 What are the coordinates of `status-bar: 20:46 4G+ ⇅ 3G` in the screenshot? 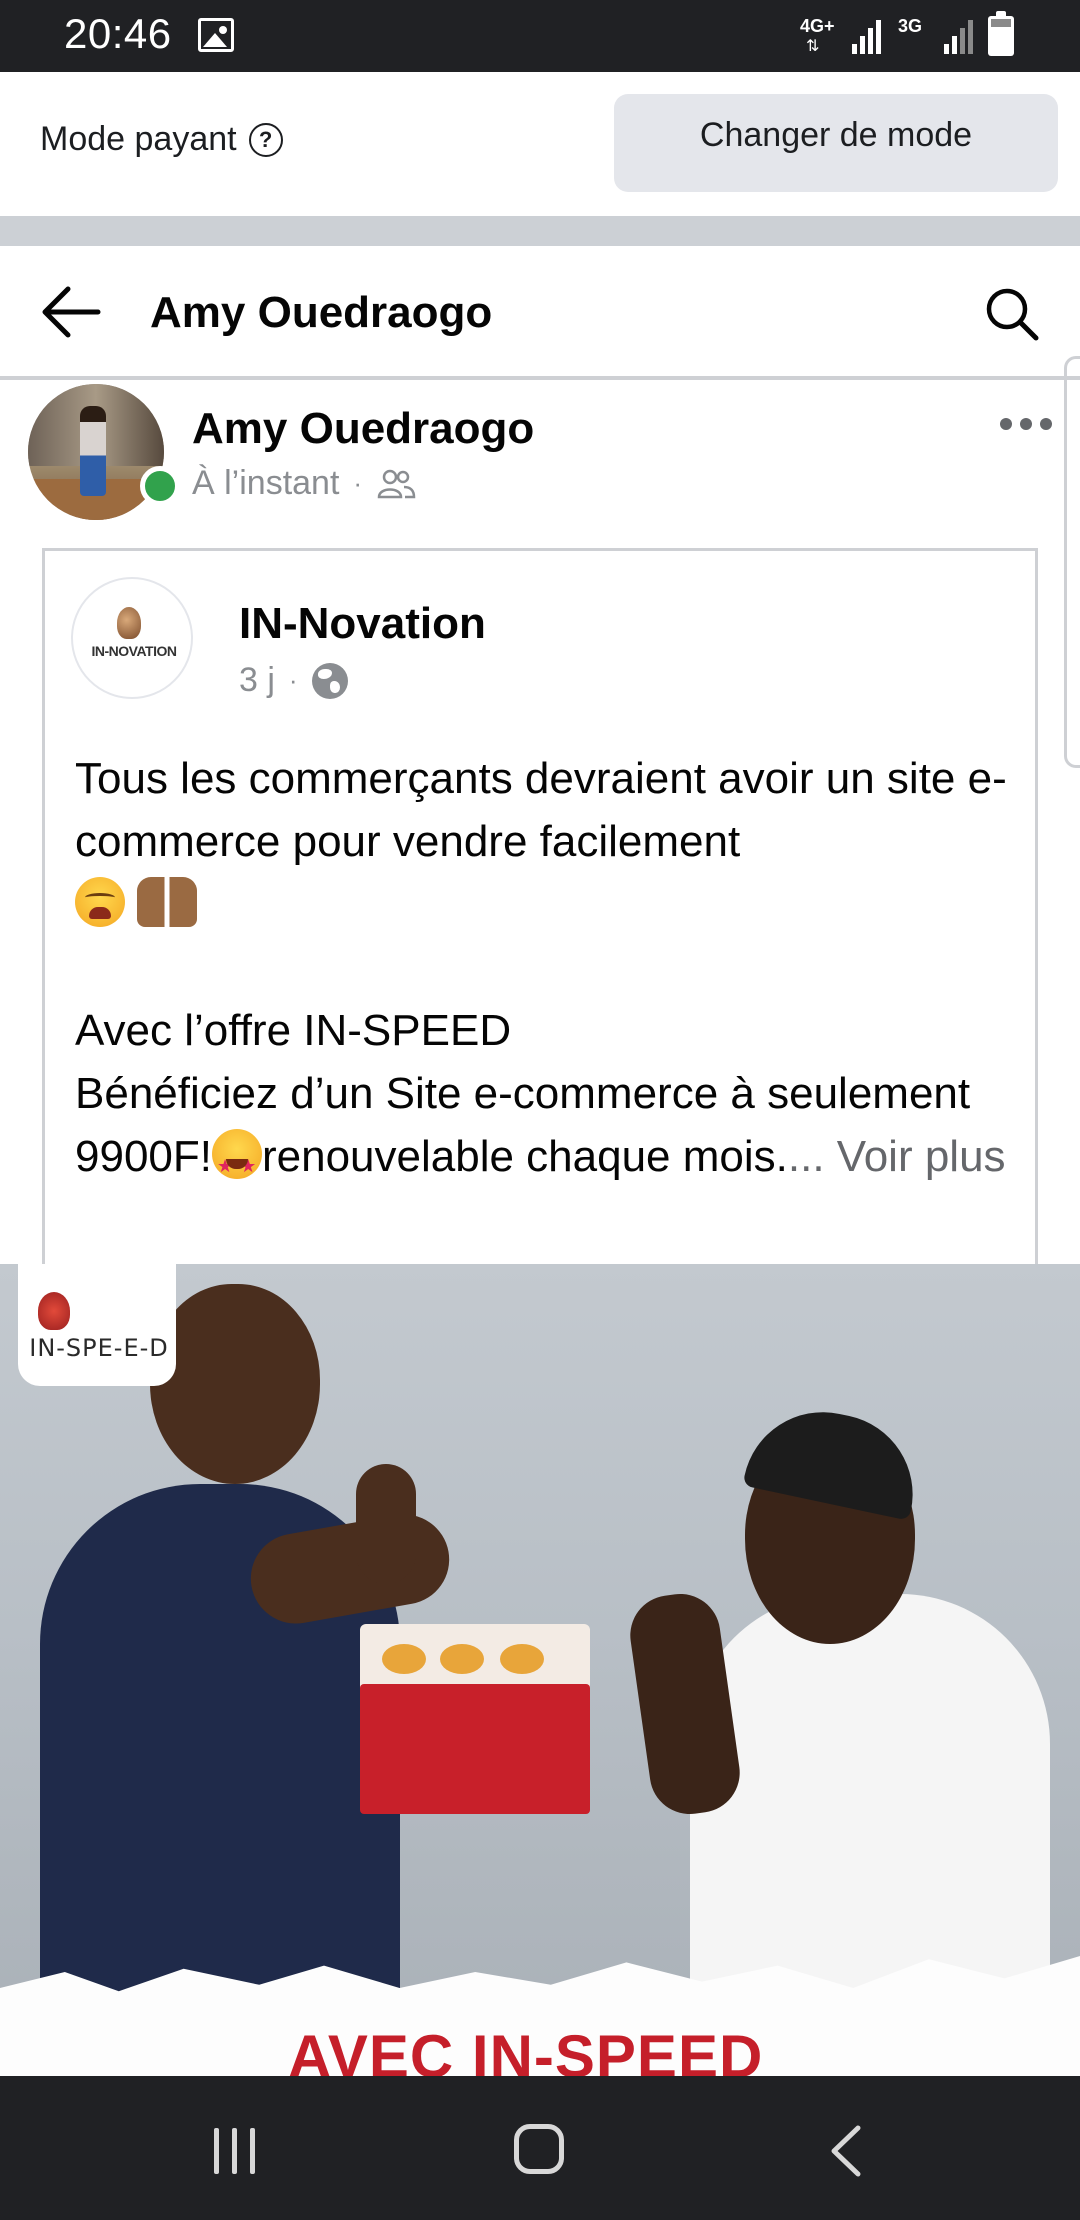 It's located at (540, 36).